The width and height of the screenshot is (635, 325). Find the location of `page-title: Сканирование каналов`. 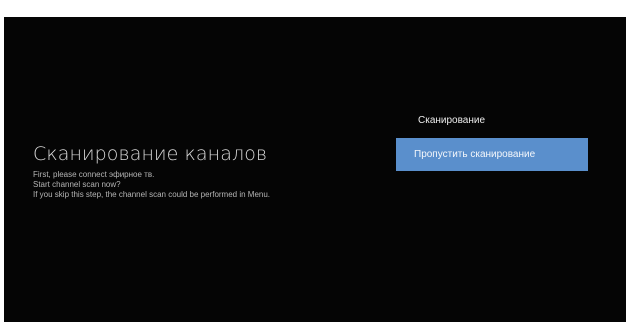

page-title: Сканирование каналов is located at coordinates (150, 154).